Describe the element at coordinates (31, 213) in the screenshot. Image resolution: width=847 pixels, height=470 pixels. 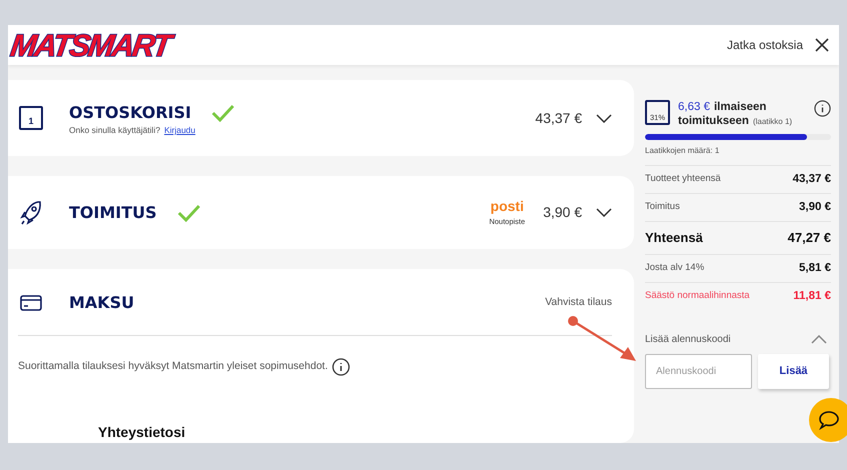
I see `rocket-icon` at that location.